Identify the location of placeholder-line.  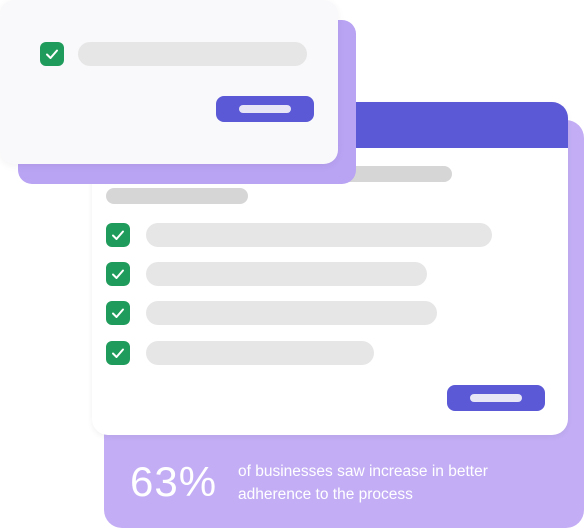
(177, 196).